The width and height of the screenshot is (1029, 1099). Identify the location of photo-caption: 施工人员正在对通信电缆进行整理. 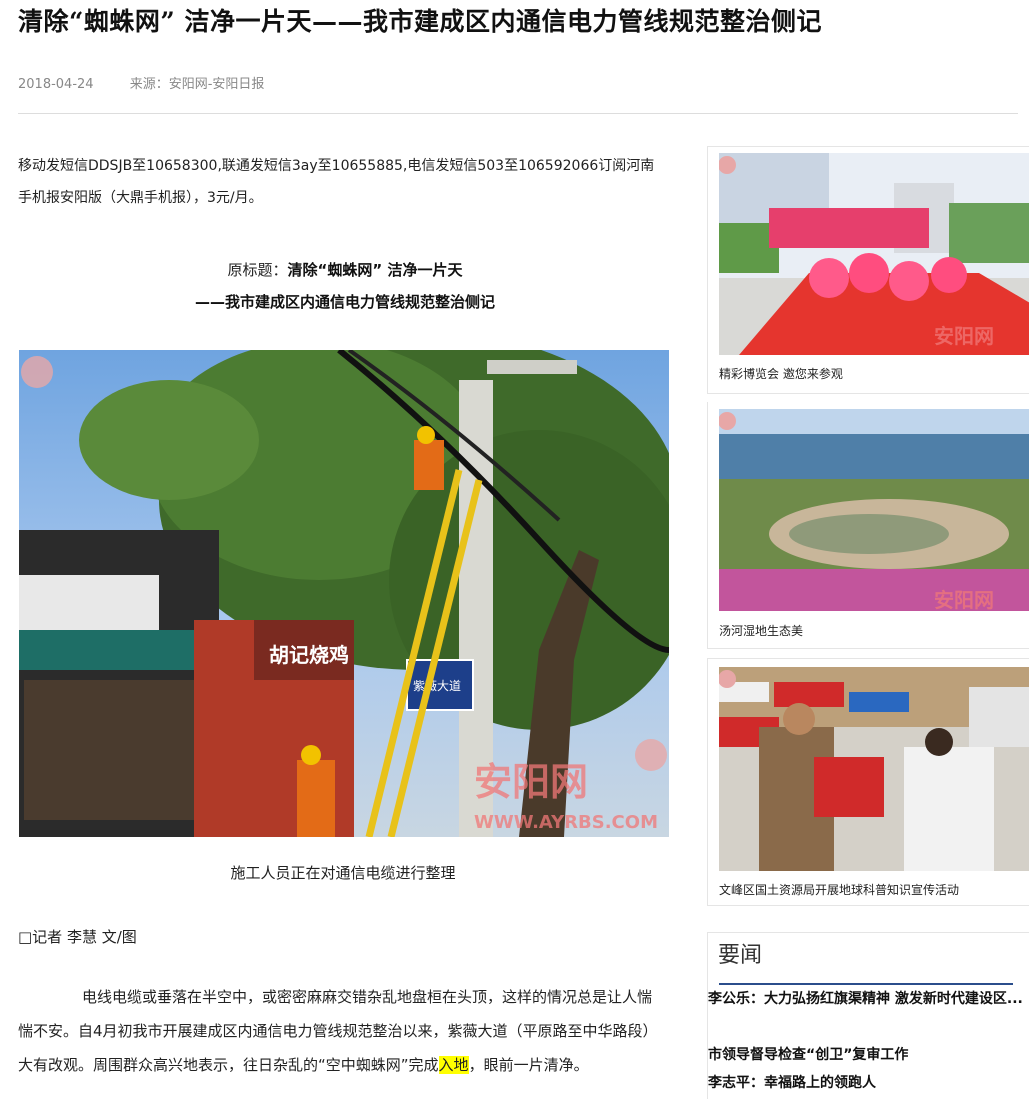
(343, 873).